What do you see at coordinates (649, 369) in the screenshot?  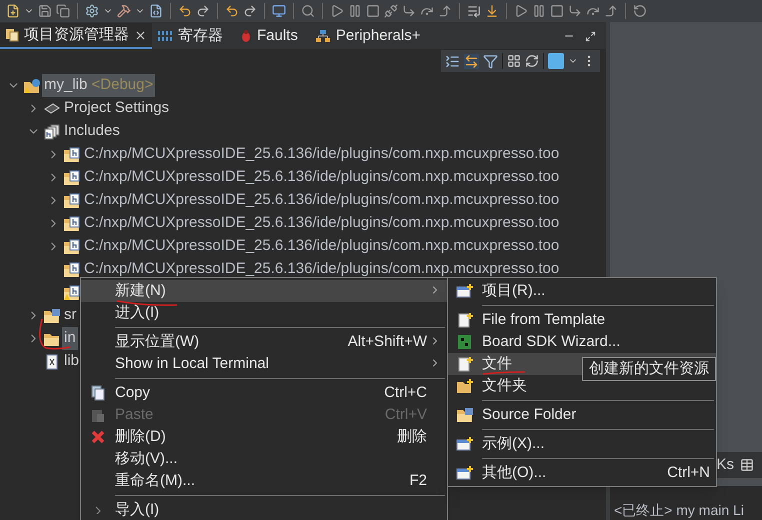 I see `tooltip: 创建新的文件资源` at bounding box center [649, 369].